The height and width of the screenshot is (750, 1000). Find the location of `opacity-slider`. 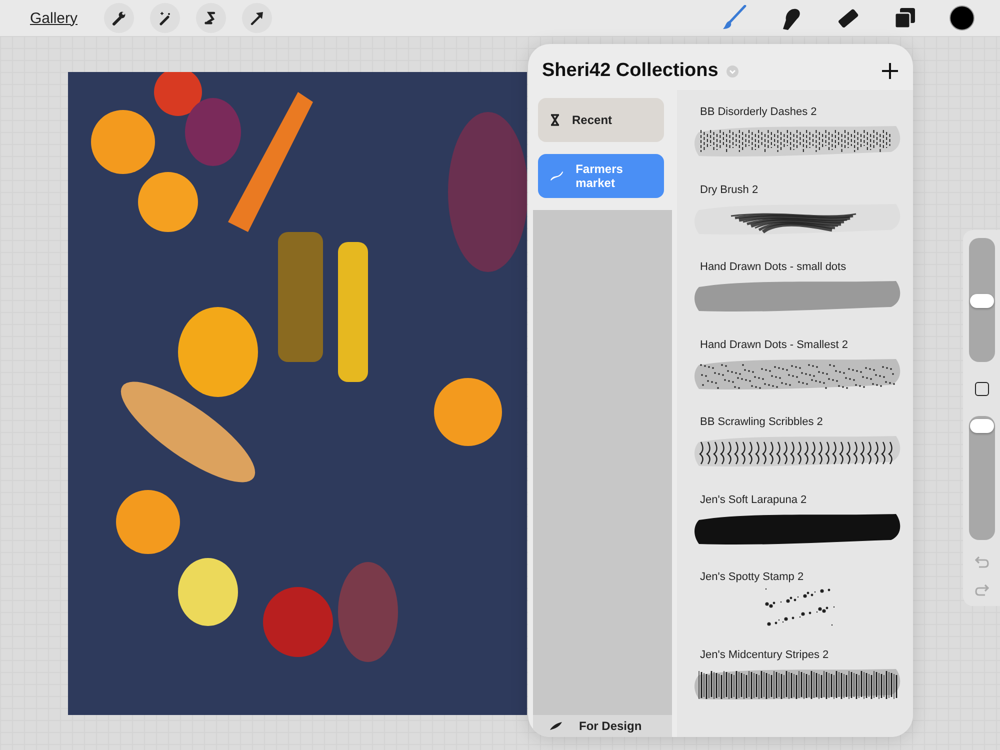

opacity-slider is located at coordinates (981, 478).